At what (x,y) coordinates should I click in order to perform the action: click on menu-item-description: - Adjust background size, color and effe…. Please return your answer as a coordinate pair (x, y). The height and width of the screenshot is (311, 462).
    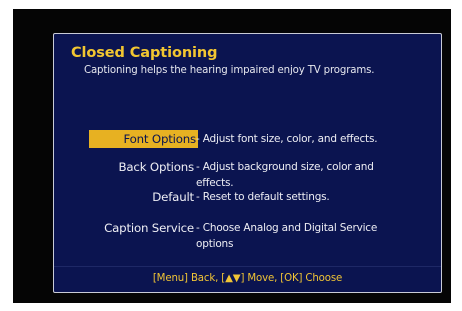
    Looking at the image, I should click on (285, 175).